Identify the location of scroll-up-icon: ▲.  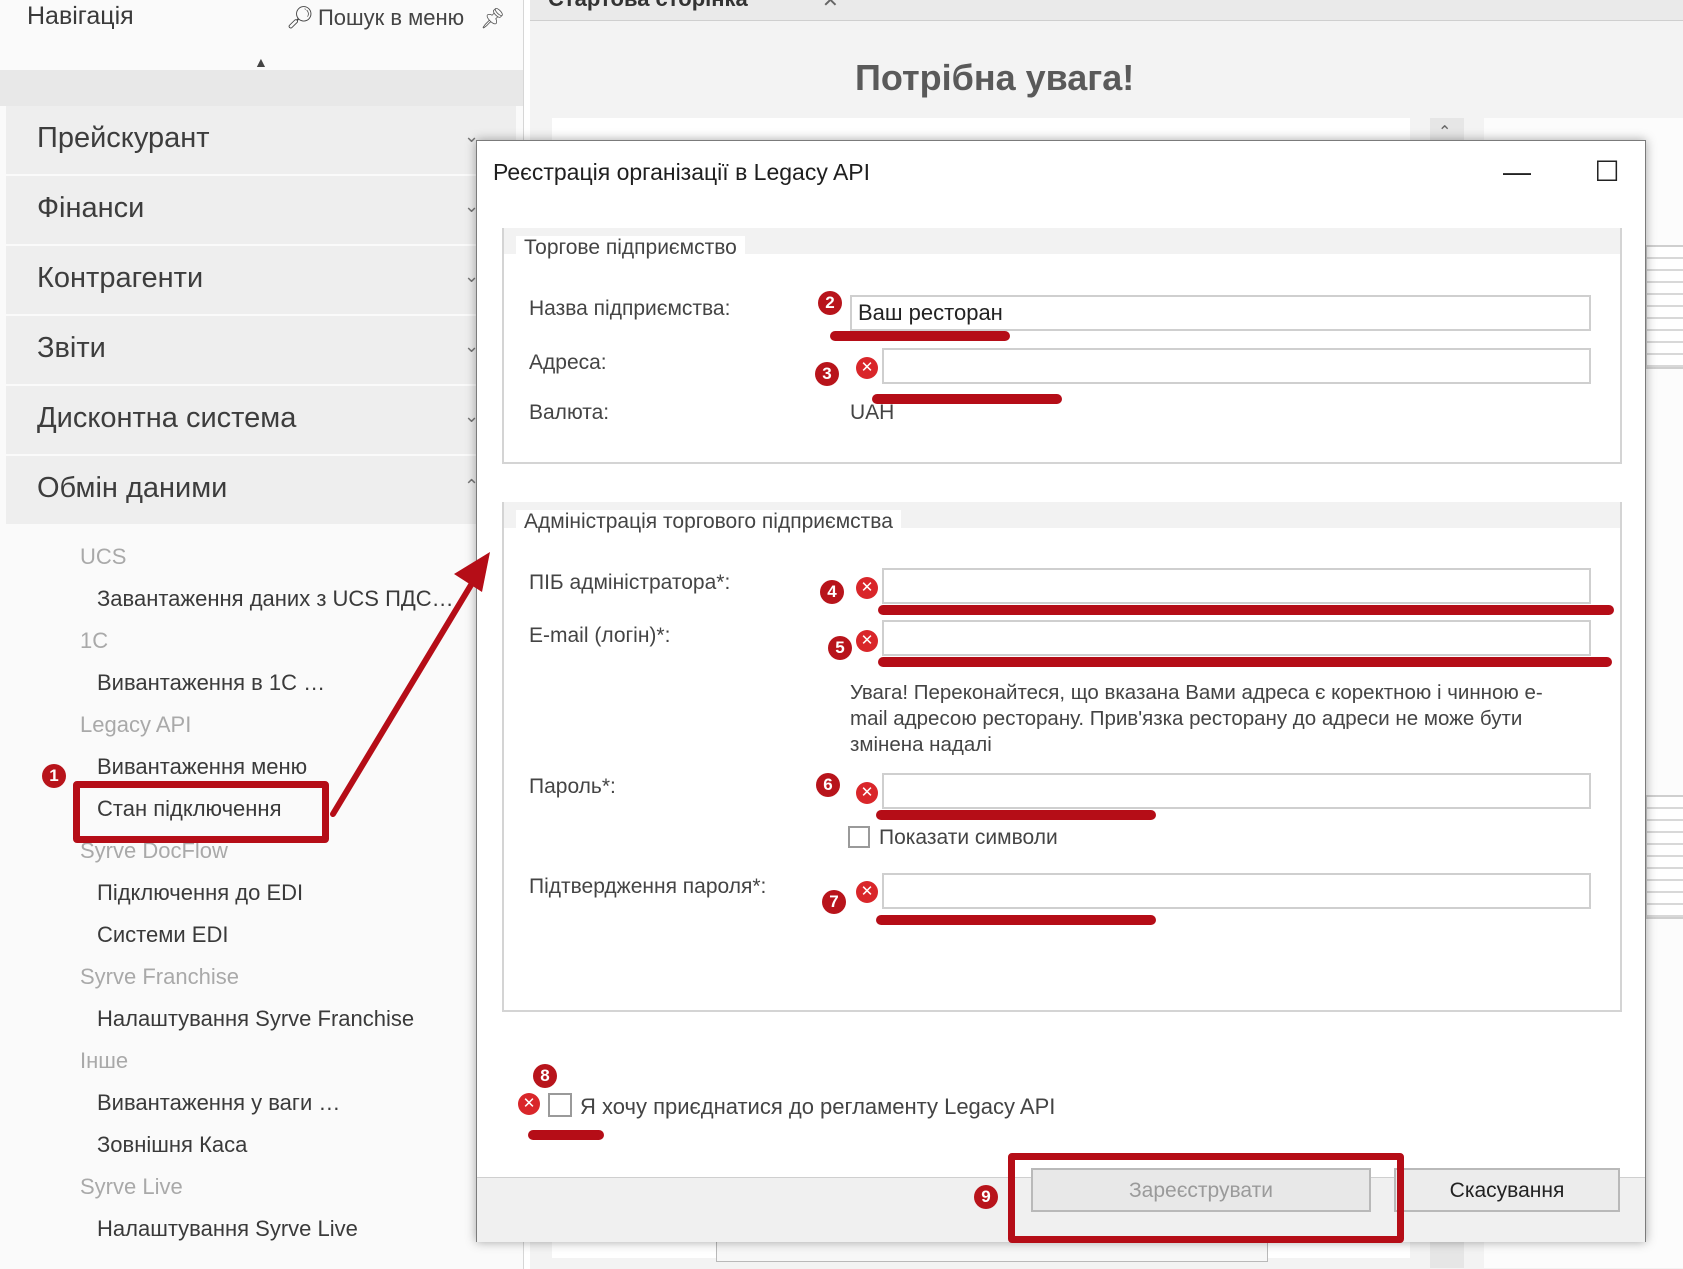
(261, 62).